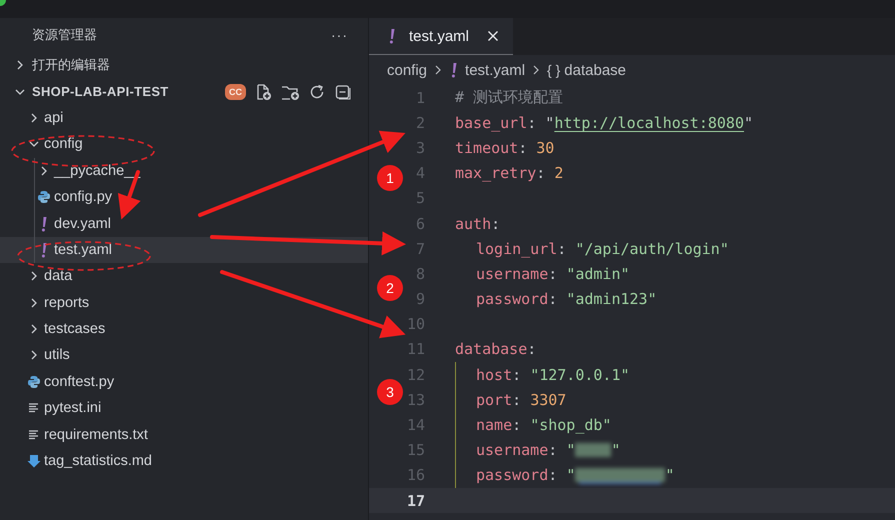 This screenshot has height=520, width=895. I want to click on file-tree-item: conftest.py, so click(184, 382).